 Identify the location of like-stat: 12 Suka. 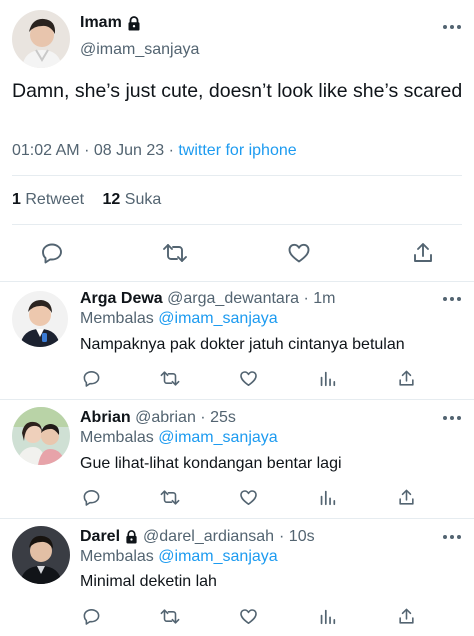
(132, 199).